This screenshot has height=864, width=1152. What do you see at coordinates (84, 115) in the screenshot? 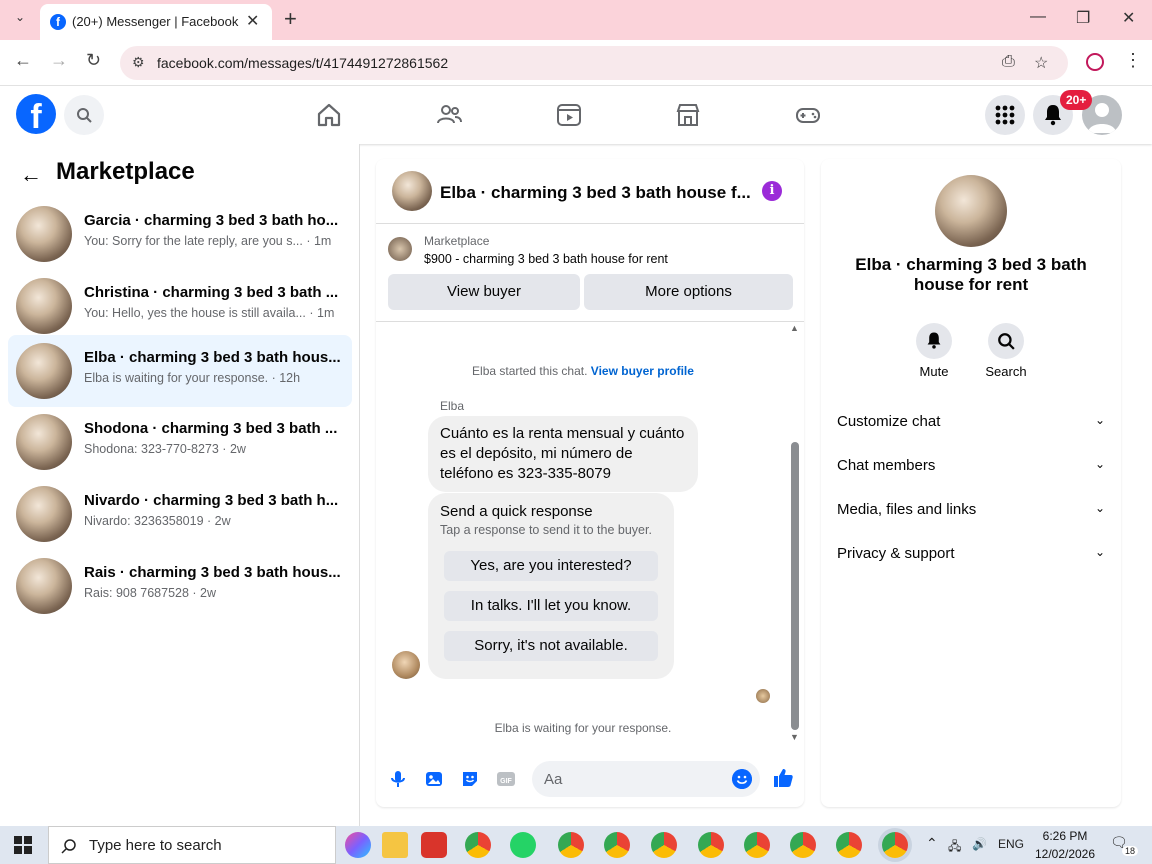
I see `fb-search-button` at bounding box center [84, 115].